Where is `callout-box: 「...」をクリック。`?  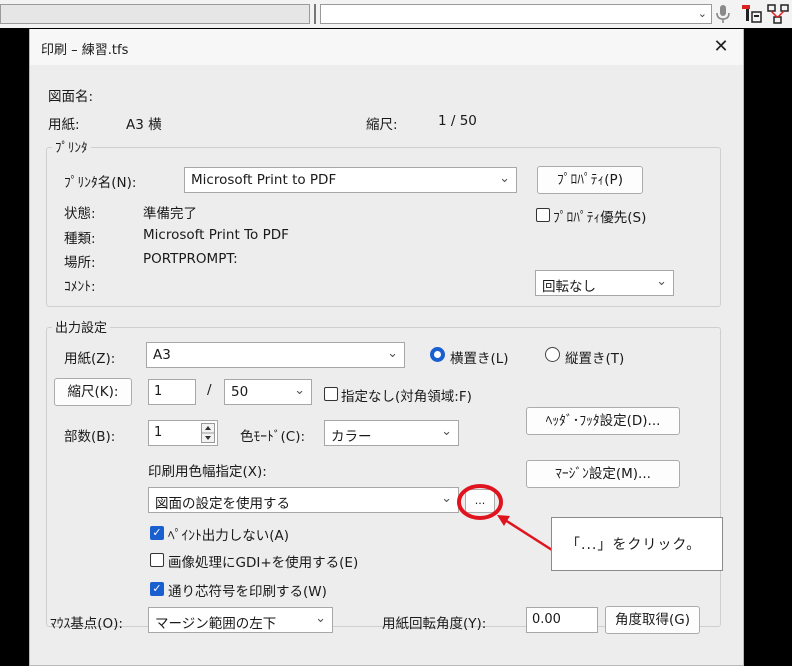
callout-box: 「...」をクリック。 is located at coordinates (637, 544).